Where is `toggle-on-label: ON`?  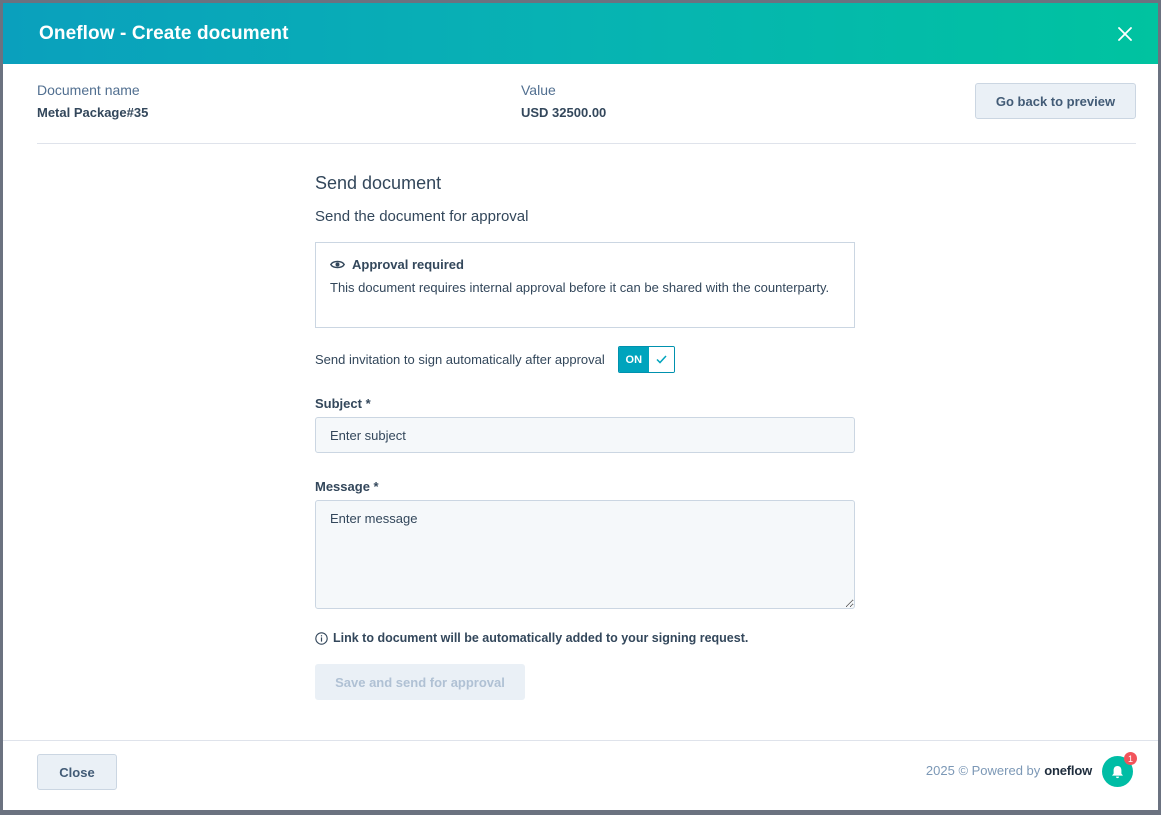
toggle-on-label: ON is located at coordinates (633, 359).